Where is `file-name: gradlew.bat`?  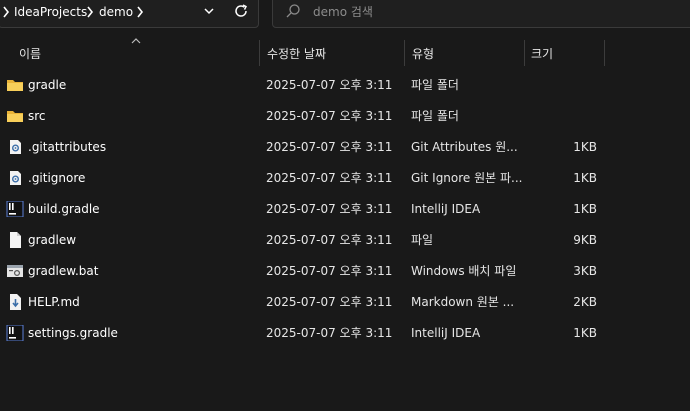
file-name: gradlew.bat is located at coordinates (63, 271).